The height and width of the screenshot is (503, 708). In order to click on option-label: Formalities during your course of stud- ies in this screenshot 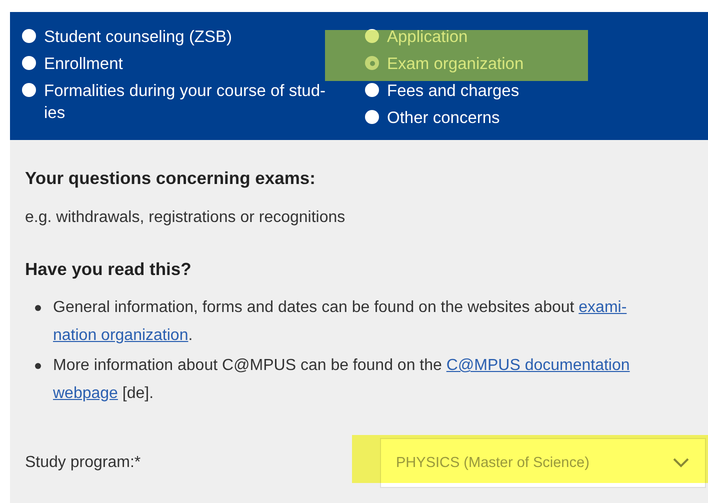, I will do `click(185, 102)`.